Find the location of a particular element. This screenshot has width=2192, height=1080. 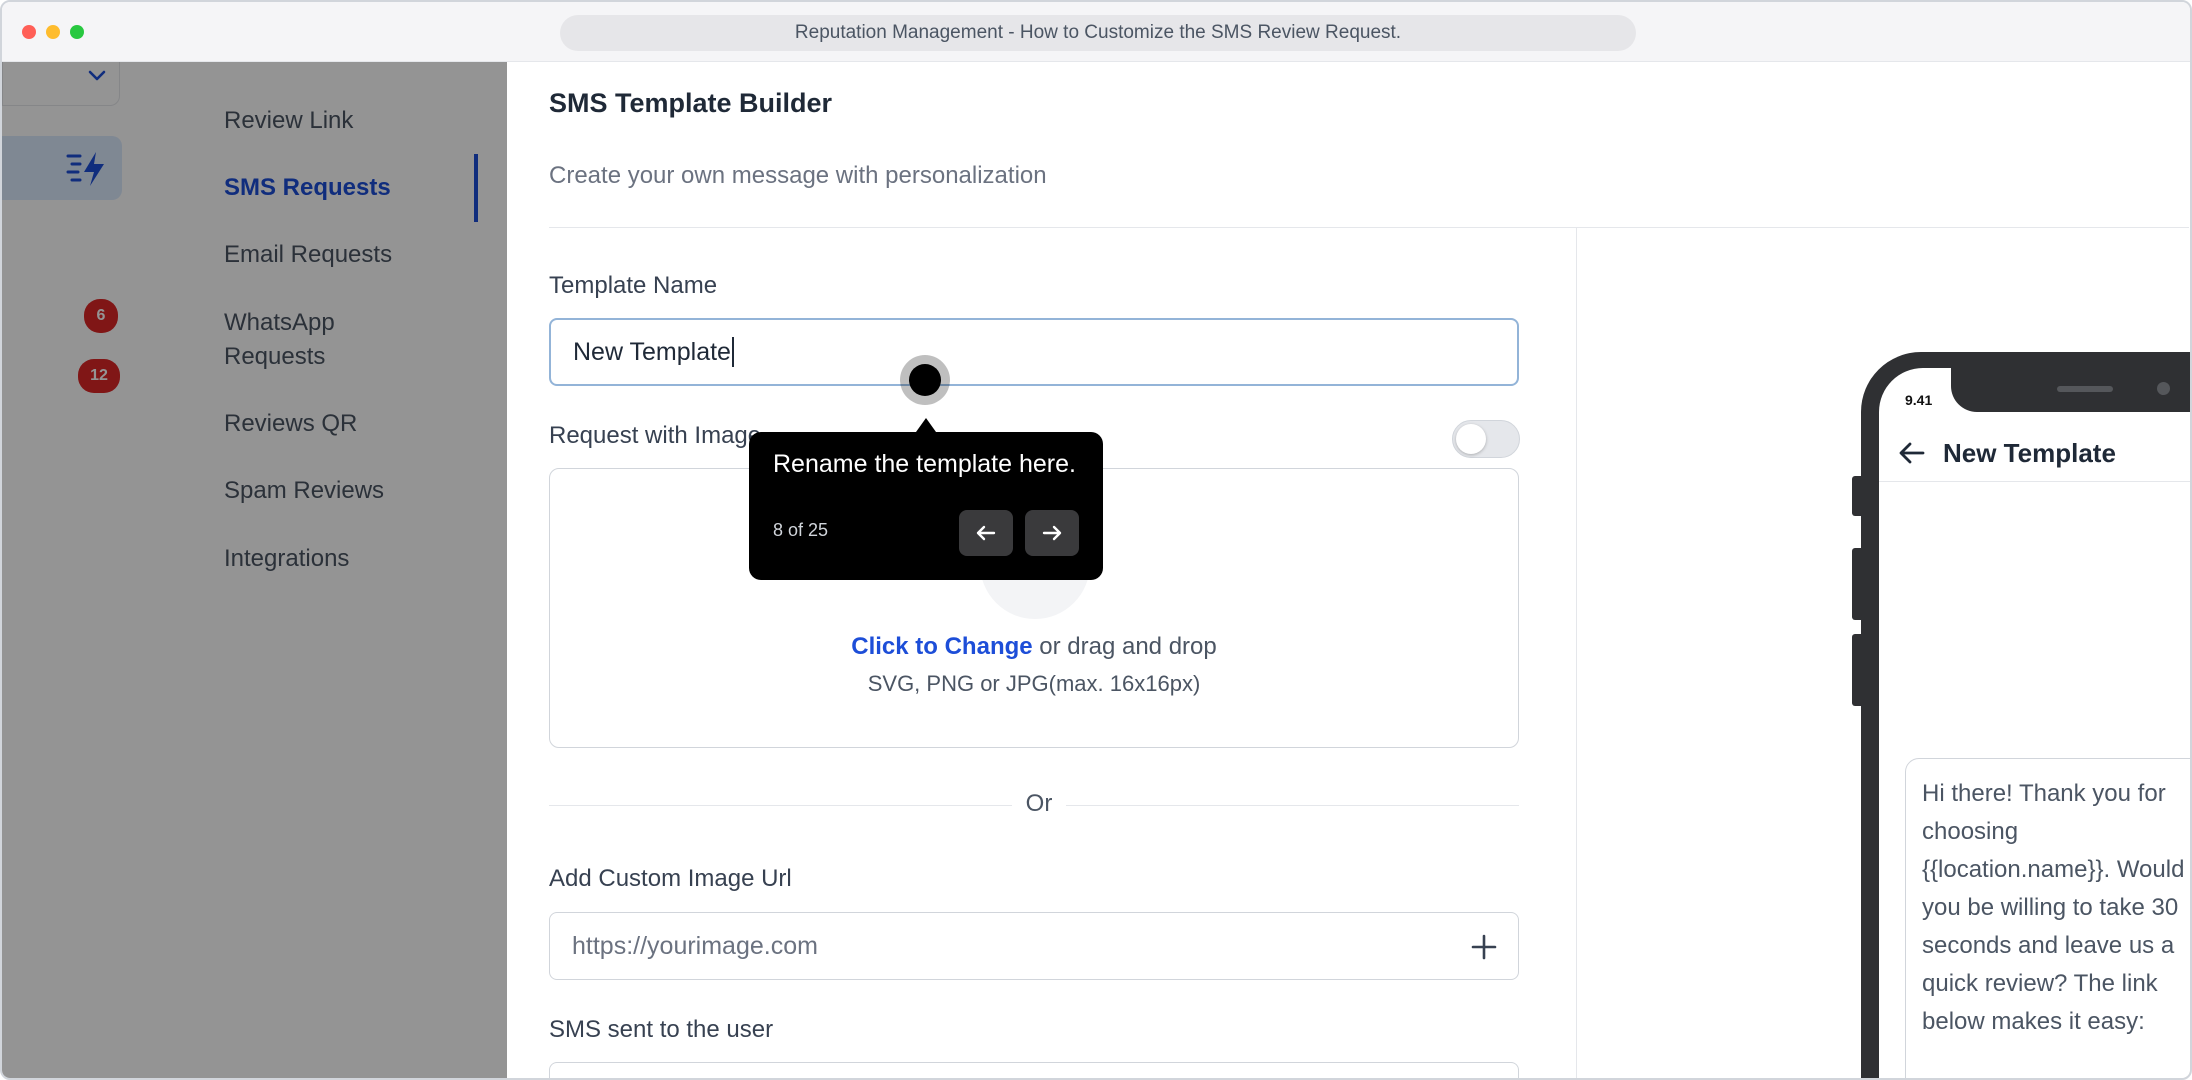

tour-pointer is located at coordinates (925, 380).